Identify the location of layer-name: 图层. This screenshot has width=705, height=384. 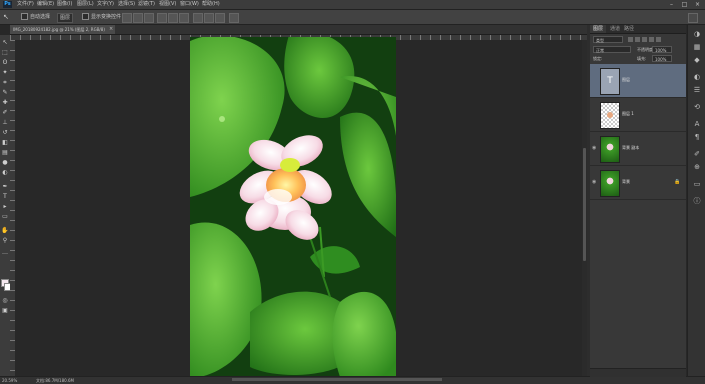
(626, 80).